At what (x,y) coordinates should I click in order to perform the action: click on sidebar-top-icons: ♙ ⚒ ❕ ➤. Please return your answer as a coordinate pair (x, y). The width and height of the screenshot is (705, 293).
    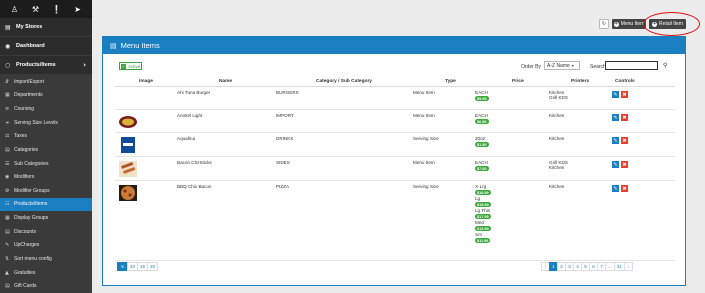
    Looking at the image, I should click on (46, 9).